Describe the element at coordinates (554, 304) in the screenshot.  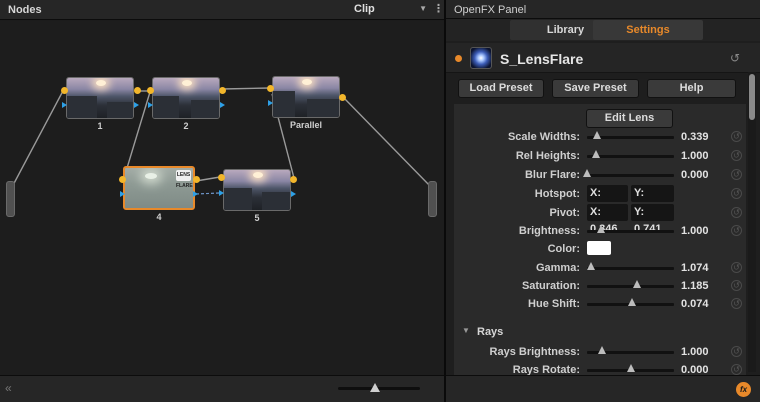
I see `param-label: Hue Shift:` at that location.